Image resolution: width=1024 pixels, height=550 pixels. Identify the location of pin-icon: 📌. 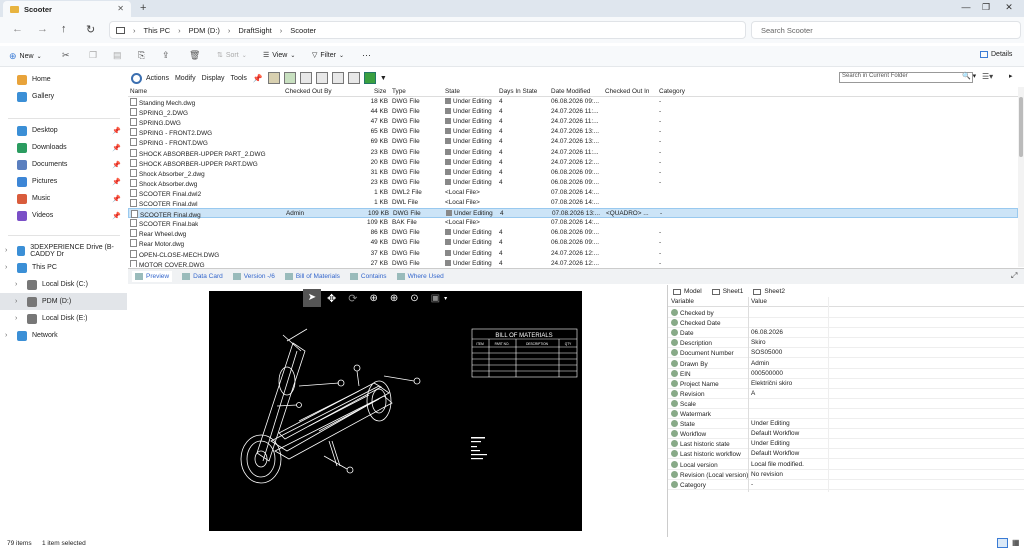
(258, 78).